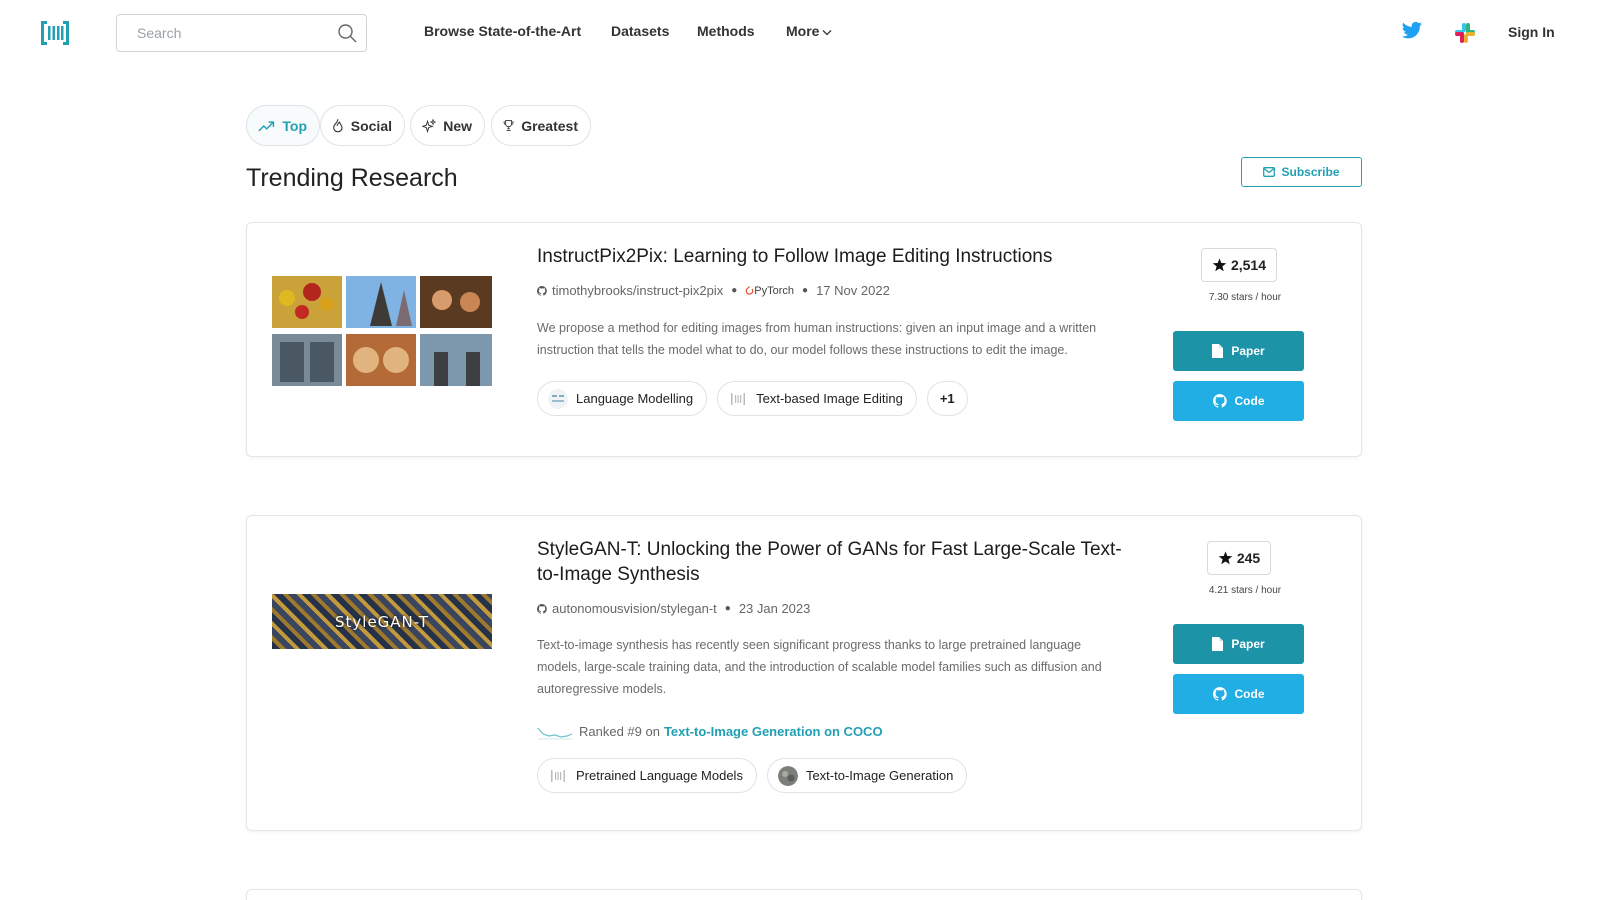 The width and height of the screenshot is (1600, 900). What do you see at coordinates (429, 125) in the screenshot?
I see `sparkles-icon` at bounding box center [429, 125].